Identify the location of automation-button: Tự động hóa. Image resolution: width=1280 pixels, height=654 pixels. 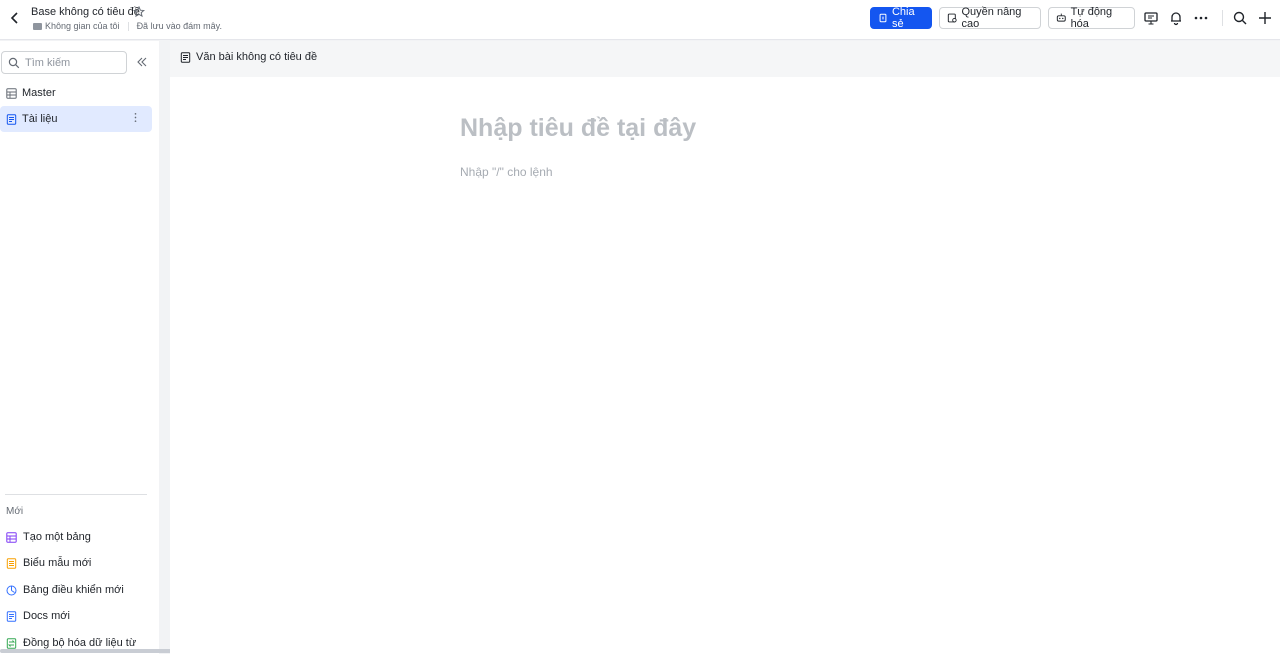
(1091, 18).